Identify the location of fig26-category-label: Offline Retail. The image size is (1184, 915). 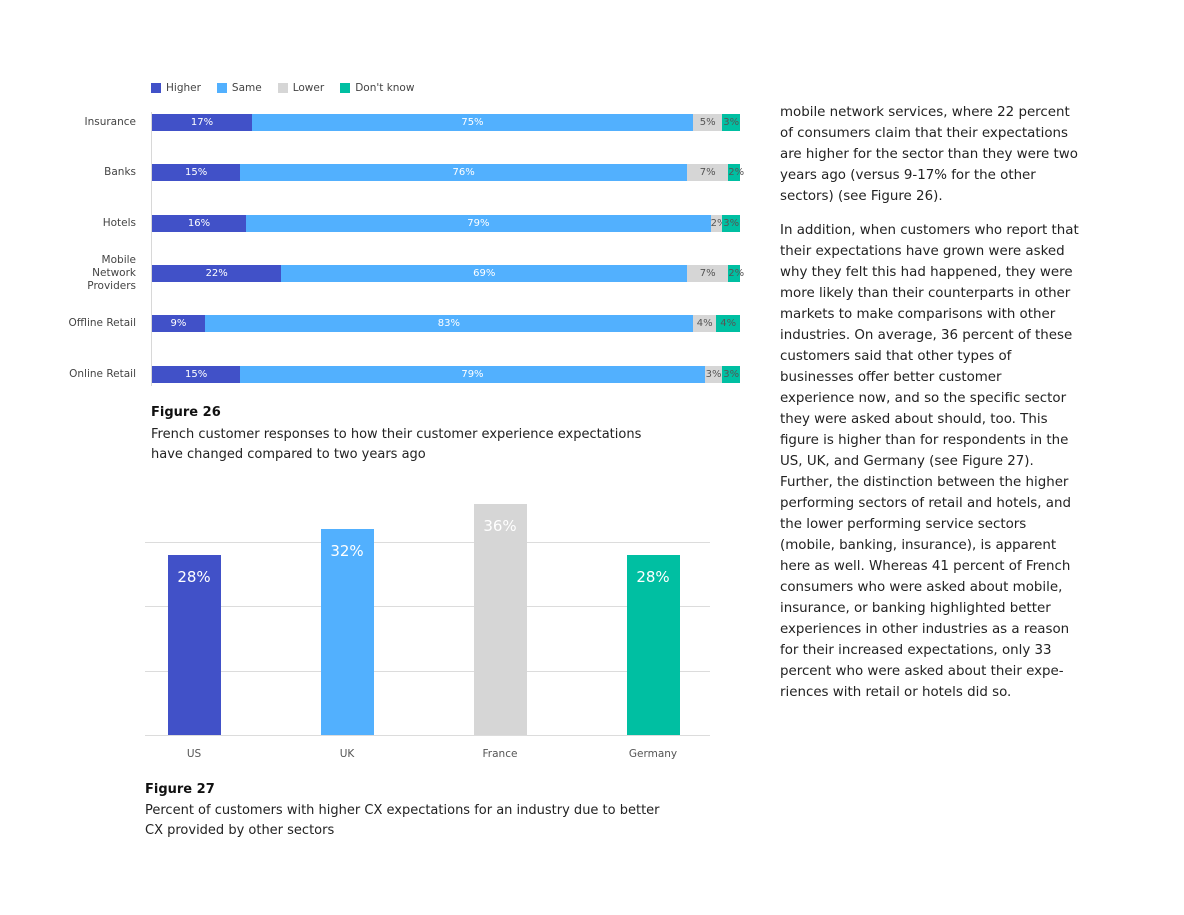
(102, 323).